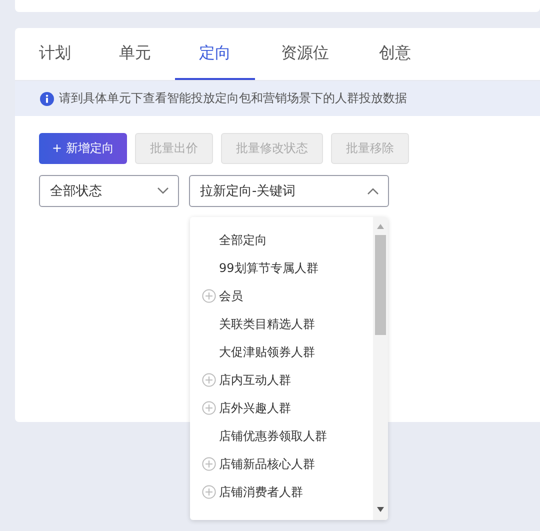  Describe the element at coordinates (281, 324) in the screenshot. I see `dropdown-item: 关联类目精选人群` at that location.